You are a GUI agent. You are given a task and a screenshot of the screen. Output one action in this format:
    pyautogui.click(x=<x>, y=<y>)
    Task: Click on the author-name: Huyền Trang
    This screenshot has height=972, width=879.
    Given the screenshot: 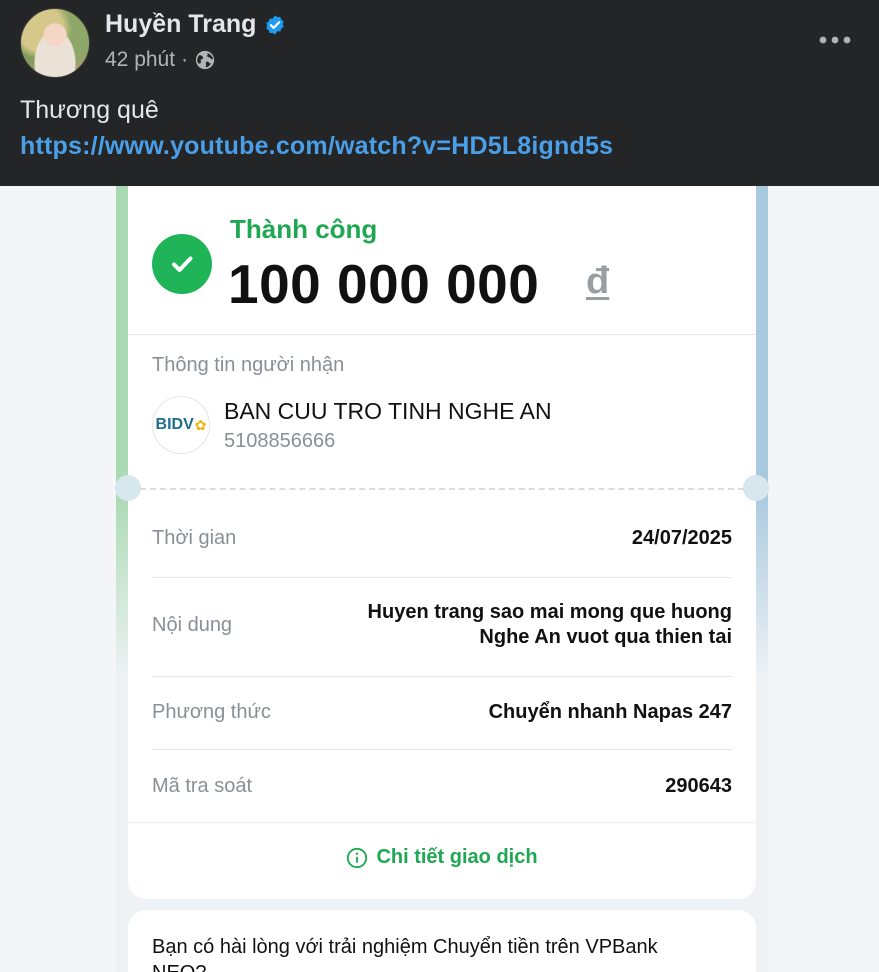 What is the action you would take?
    pyautogui.click(x=180, y=24)
    